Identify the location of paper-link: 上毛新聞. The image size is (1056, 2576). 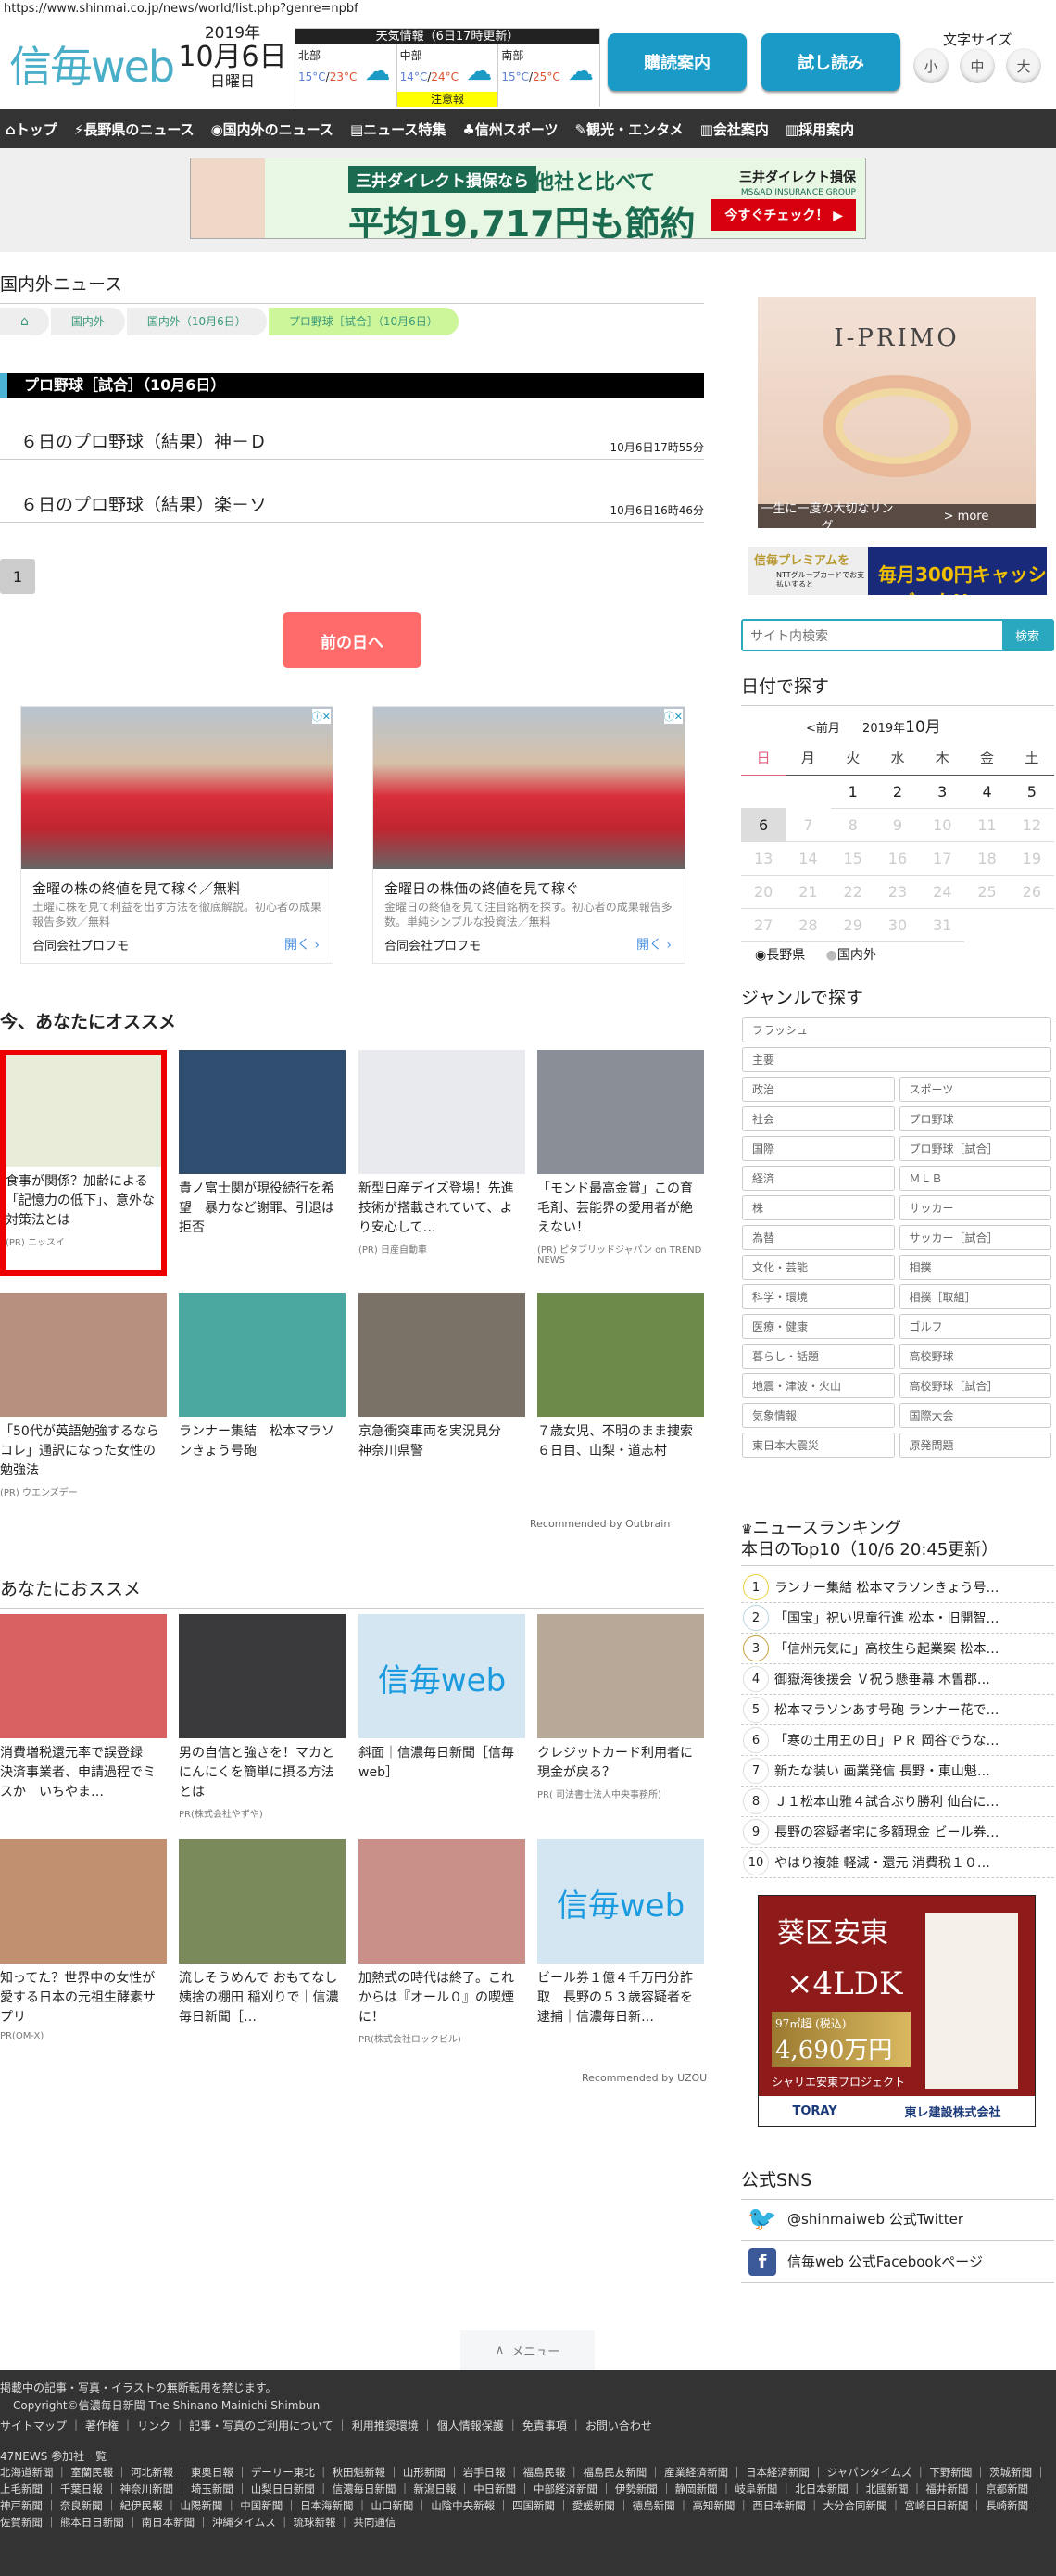
(30, 2488).